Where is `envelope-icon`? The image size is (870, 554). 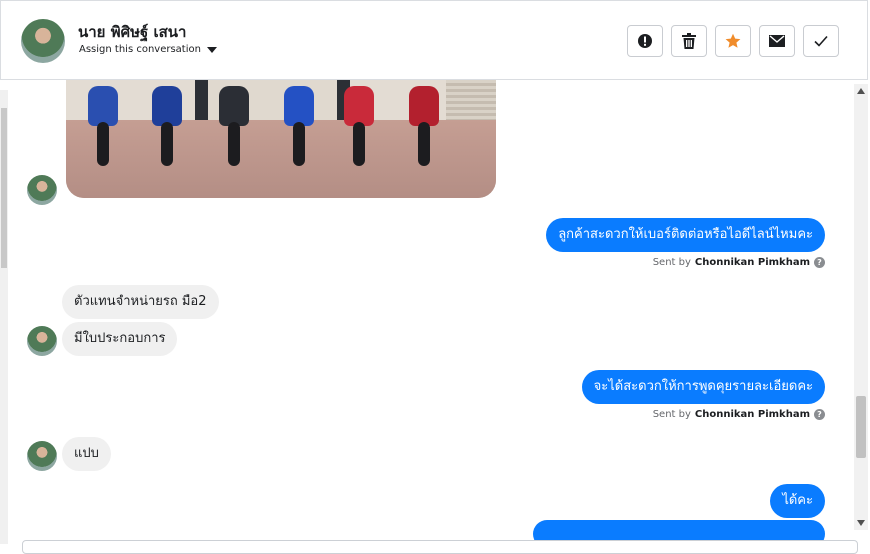 envelope-icon is located at coordinates (777, 41).